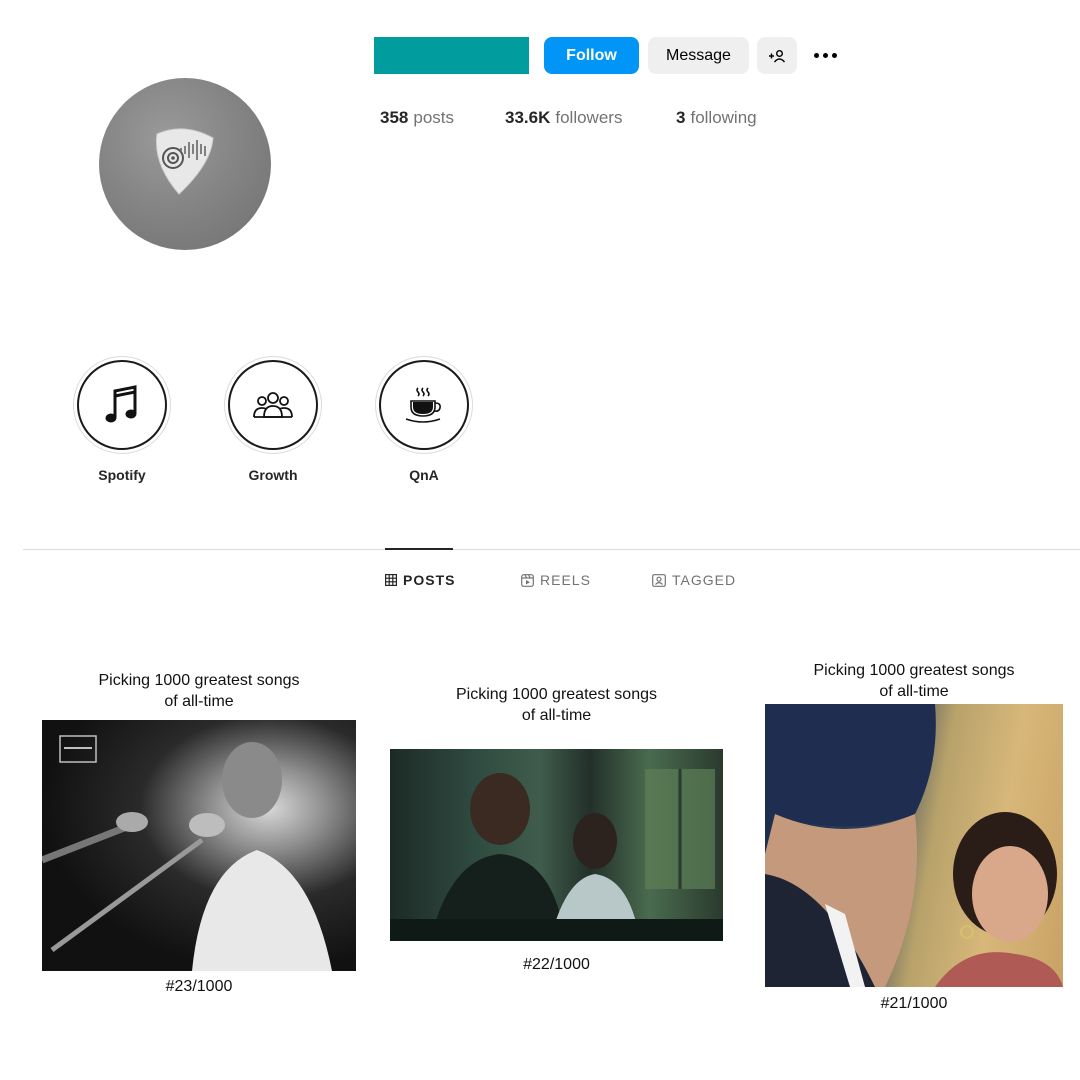  Describe the element at coordinates (273, 419) in the screenshot. I see `highlight-growth: Growth` at that location.